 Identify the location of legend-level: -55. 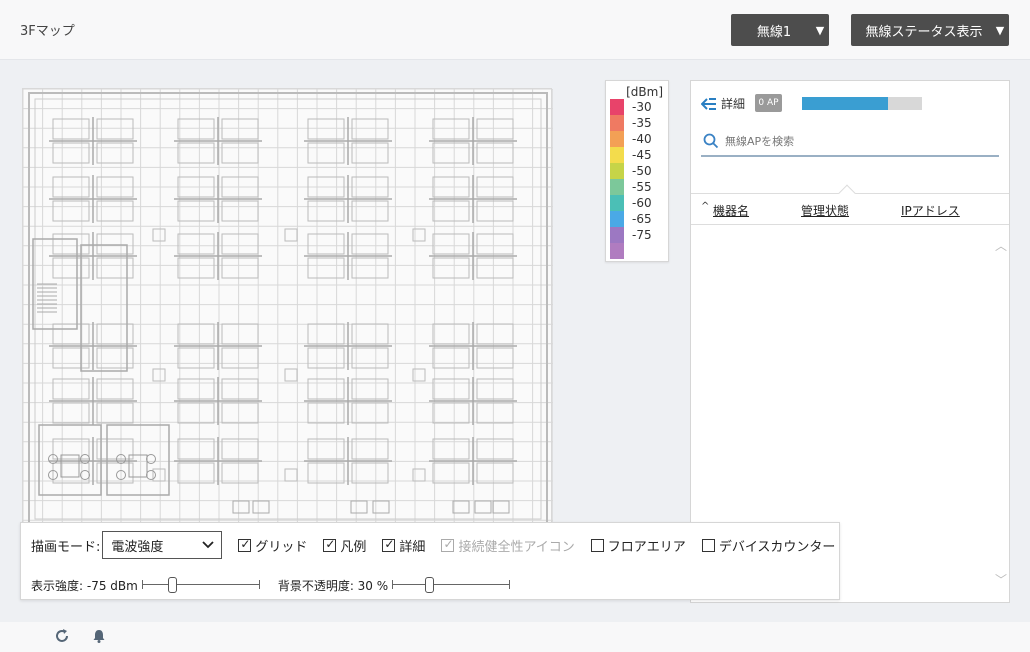
(631, 187).